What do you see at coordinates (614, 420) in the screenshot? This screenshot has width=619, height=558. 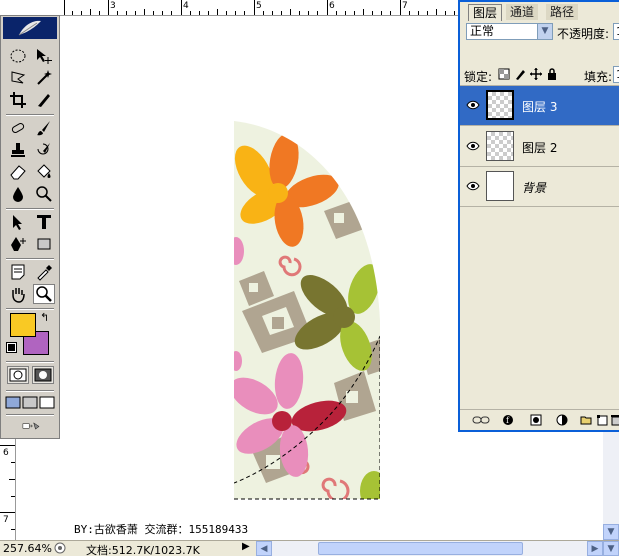 I see `trash-icon` at bounding box center [614, 420].